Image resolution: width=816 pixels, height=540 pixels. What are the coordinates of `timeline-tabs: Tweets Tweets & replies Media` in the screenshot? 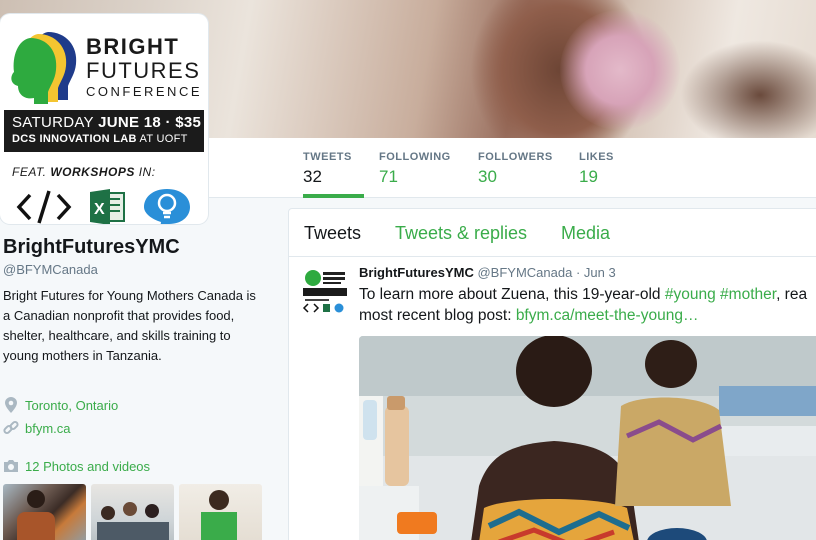 It's located at (552, 233).